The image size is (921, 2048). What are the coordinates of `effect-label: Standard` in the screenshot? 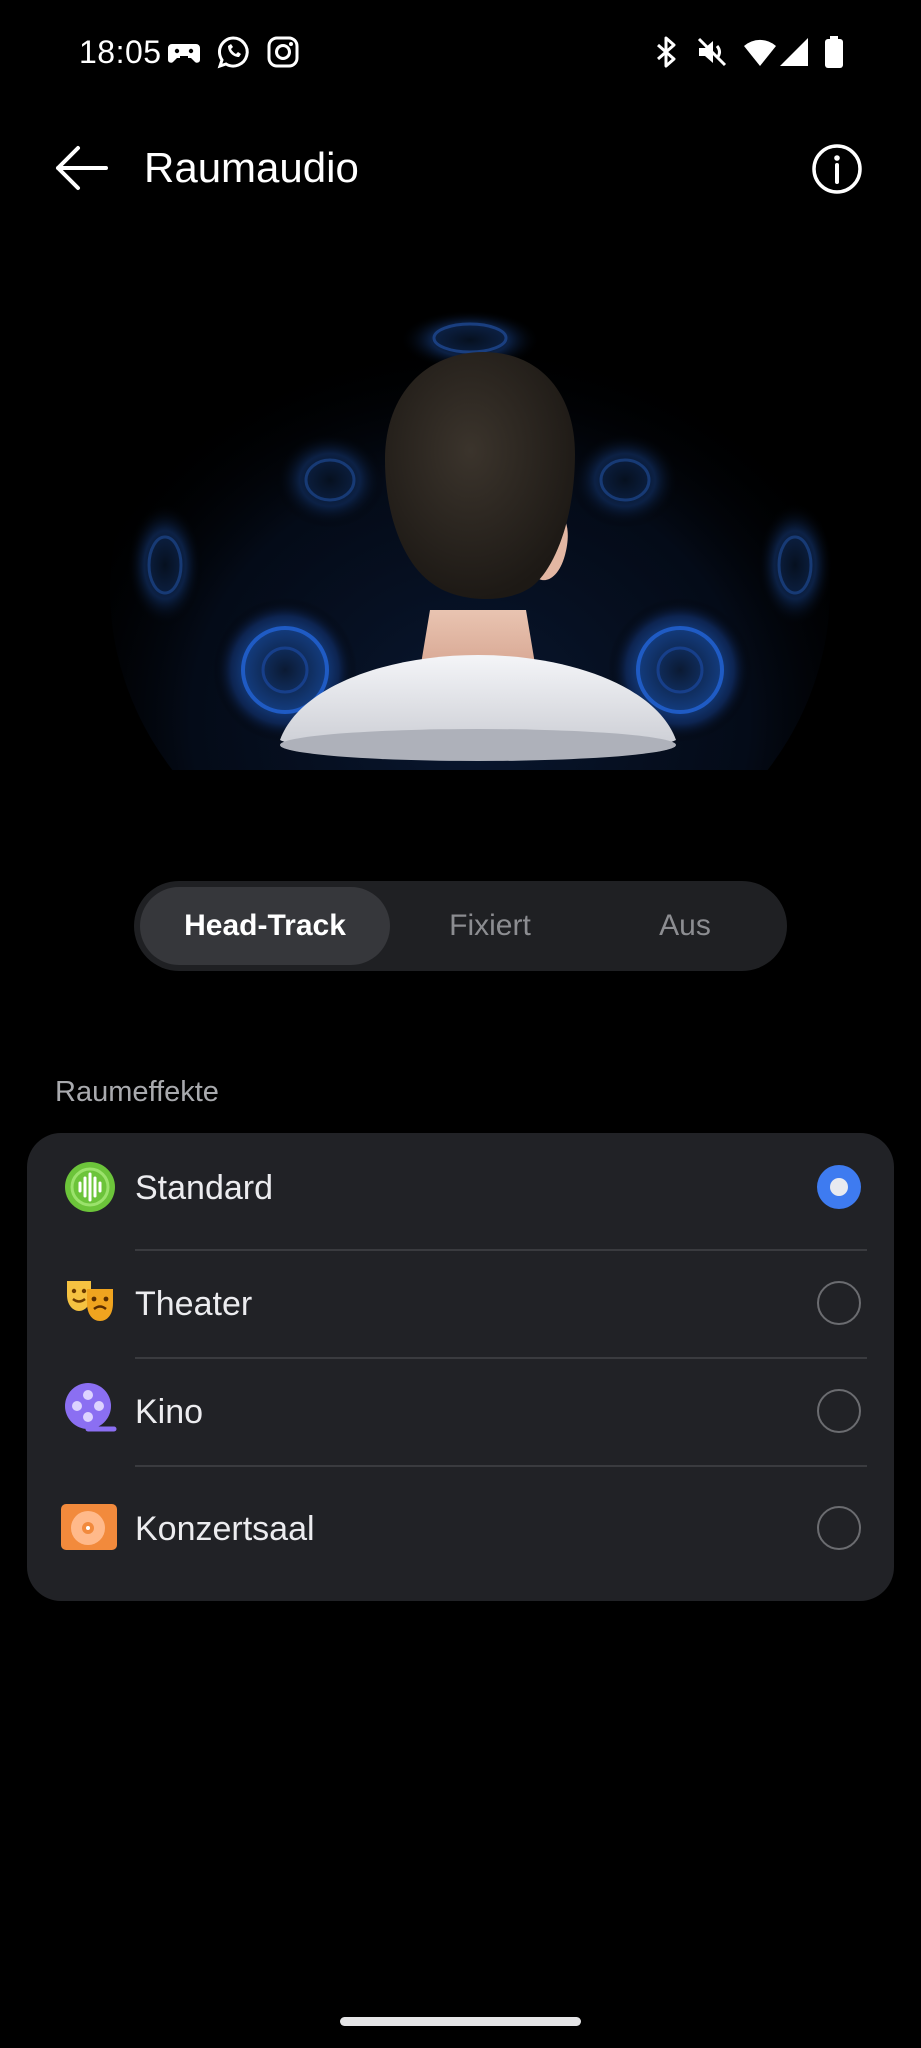 It's located at (204, 1188).